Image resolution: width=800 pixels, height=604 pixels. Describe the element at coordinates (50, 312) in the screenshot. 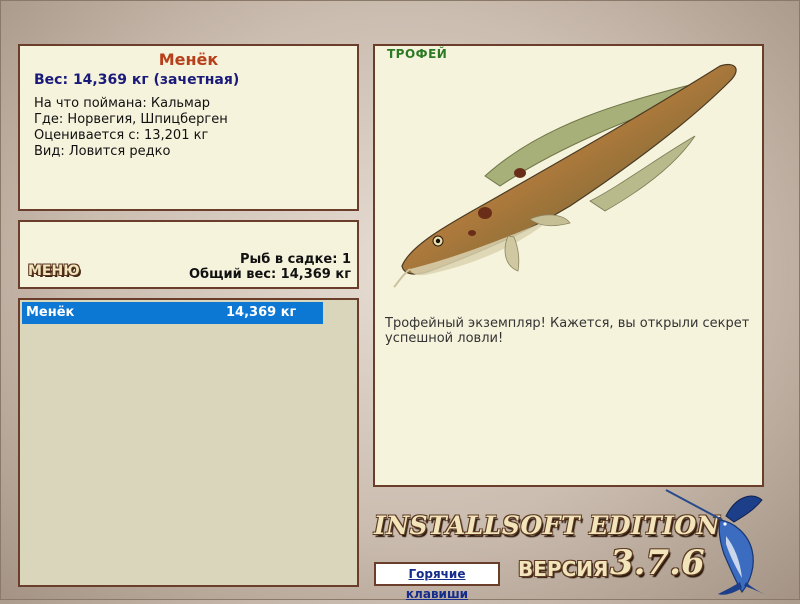

I see `list-item-name: Менёк` at that location.